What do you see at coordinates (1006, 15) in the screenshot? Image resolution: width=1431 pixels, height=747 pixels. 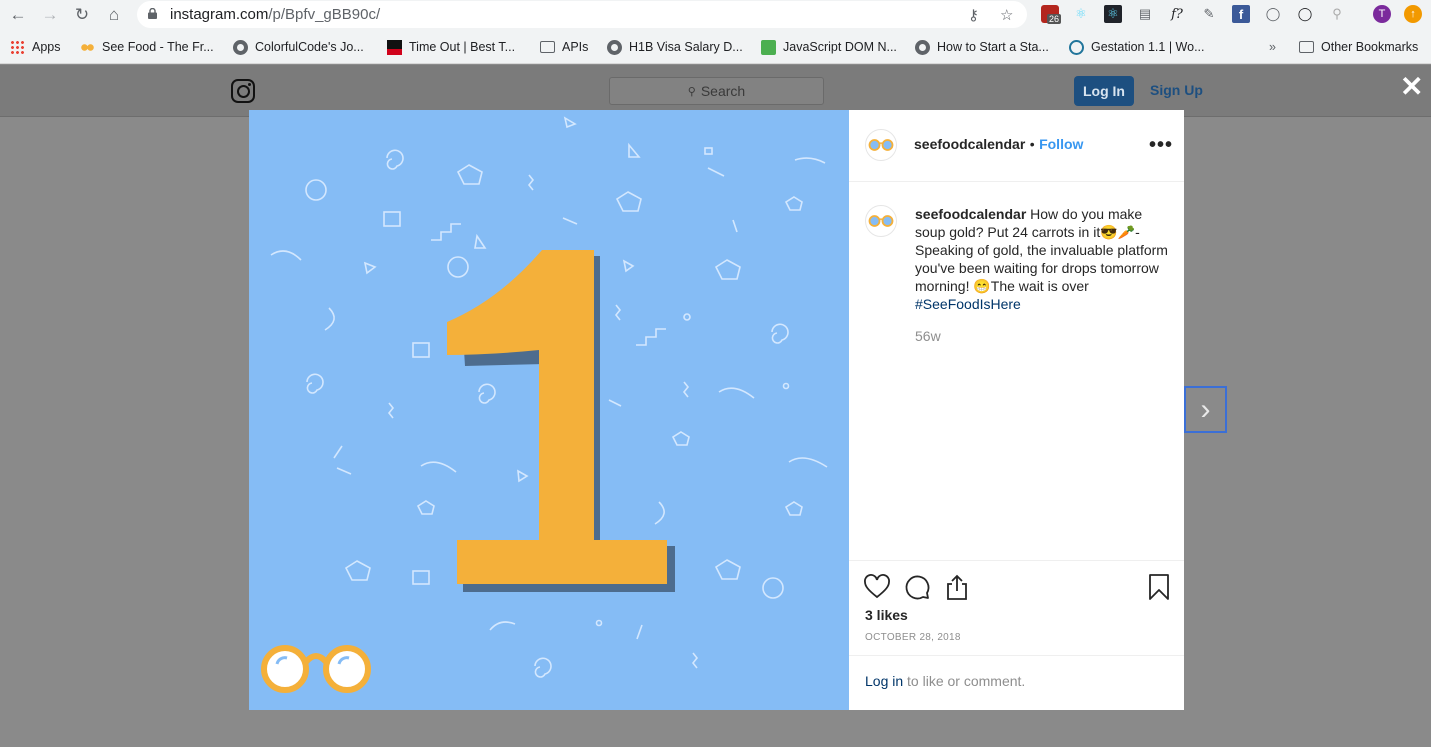 I see `bookmark-star-icon: ☆` at bounding box center [1006, 15].